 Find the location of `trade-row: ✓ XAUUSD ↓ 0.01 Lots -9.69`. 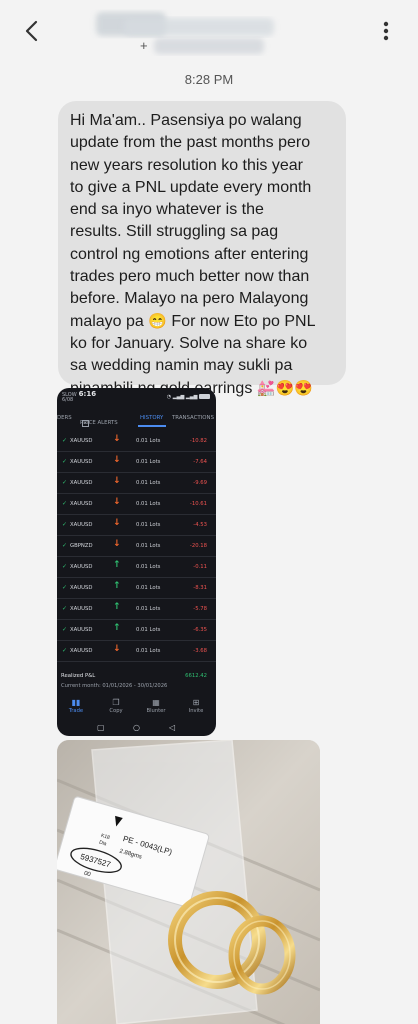

trade-row: ✓ XAUUSD ↓ 0.01 Lots -9.69 is located at coordinates (136, 483).